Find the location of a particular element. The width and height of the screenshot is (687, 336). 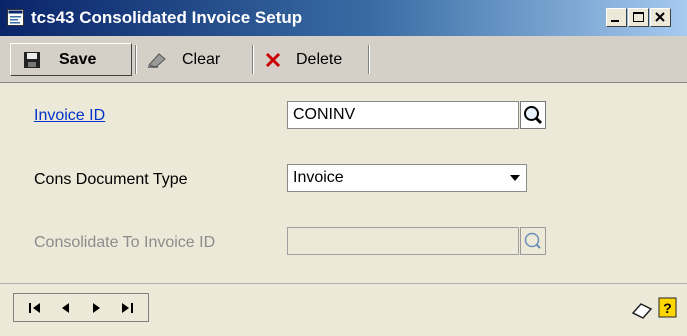

note-button is located at coordinates (642, 311).